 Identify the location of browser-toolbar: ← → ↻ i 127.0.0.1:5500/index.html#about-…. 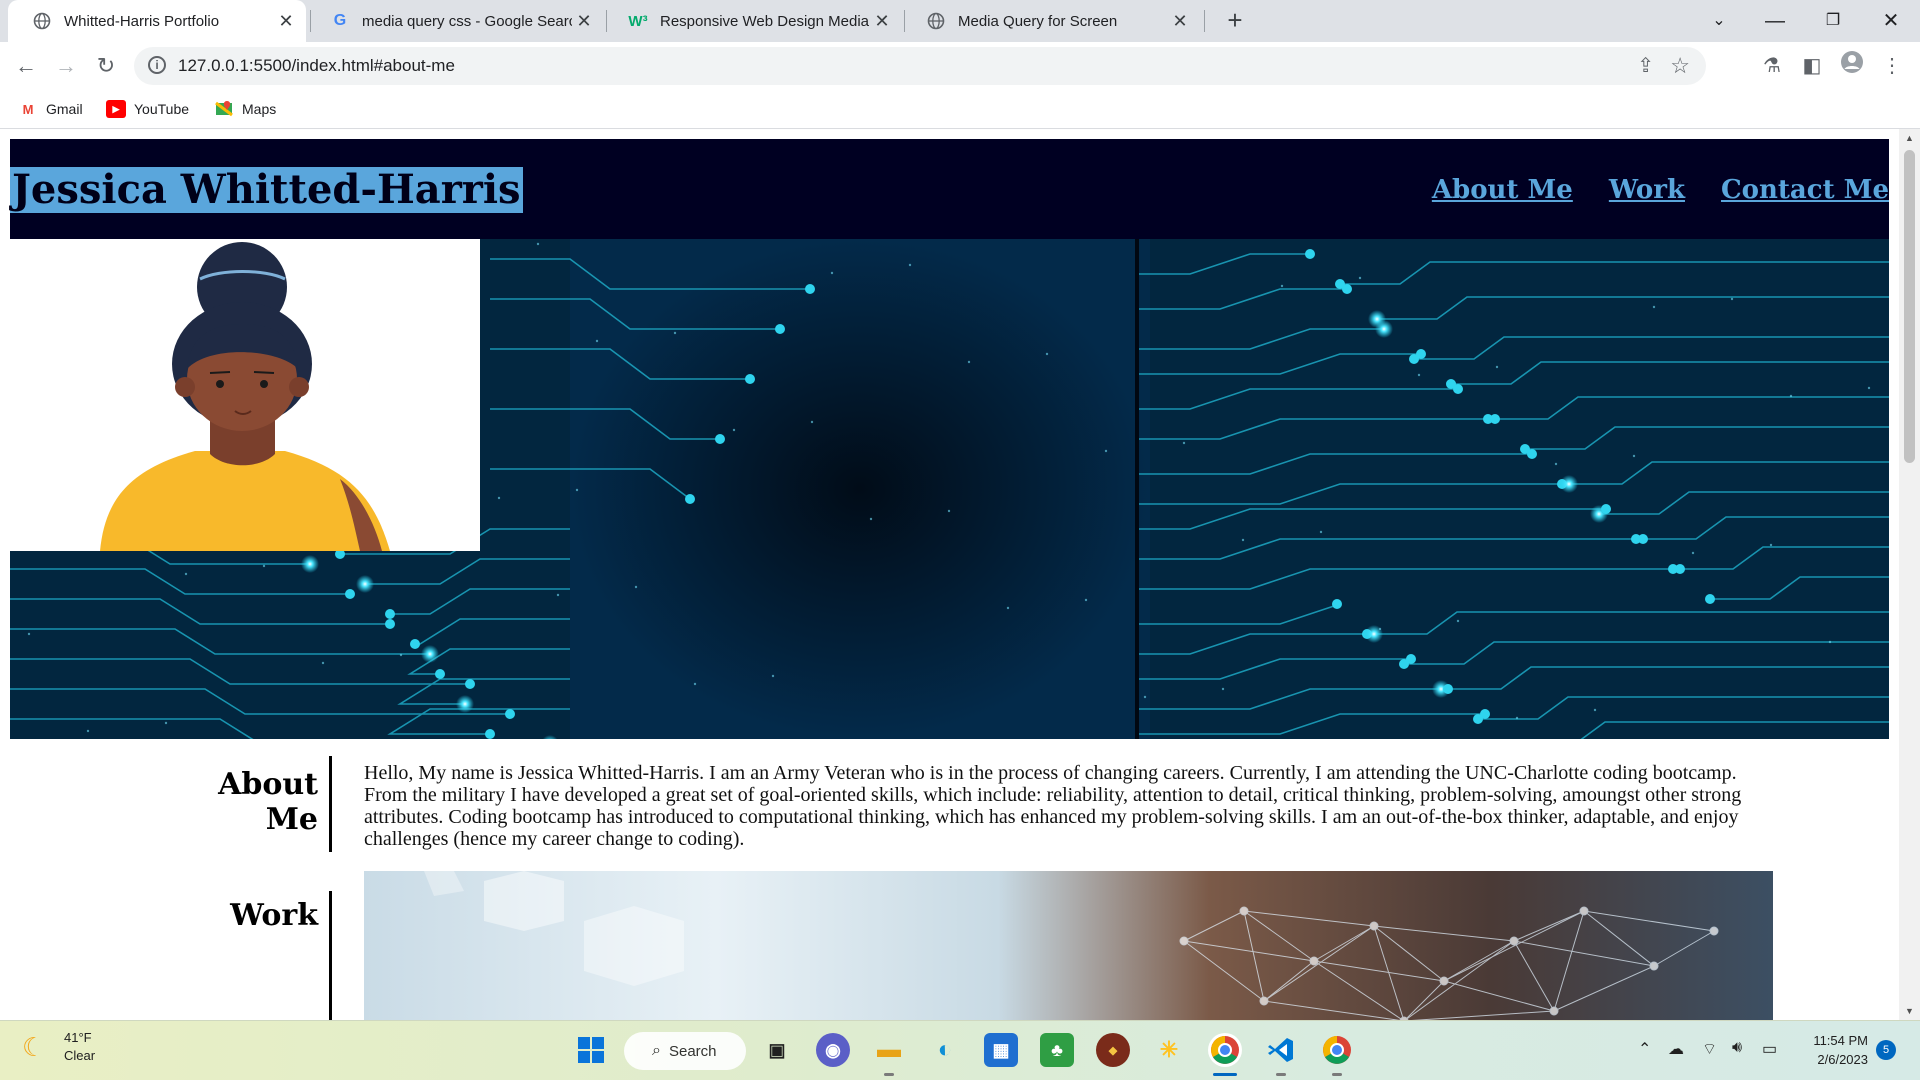
(960, 66).